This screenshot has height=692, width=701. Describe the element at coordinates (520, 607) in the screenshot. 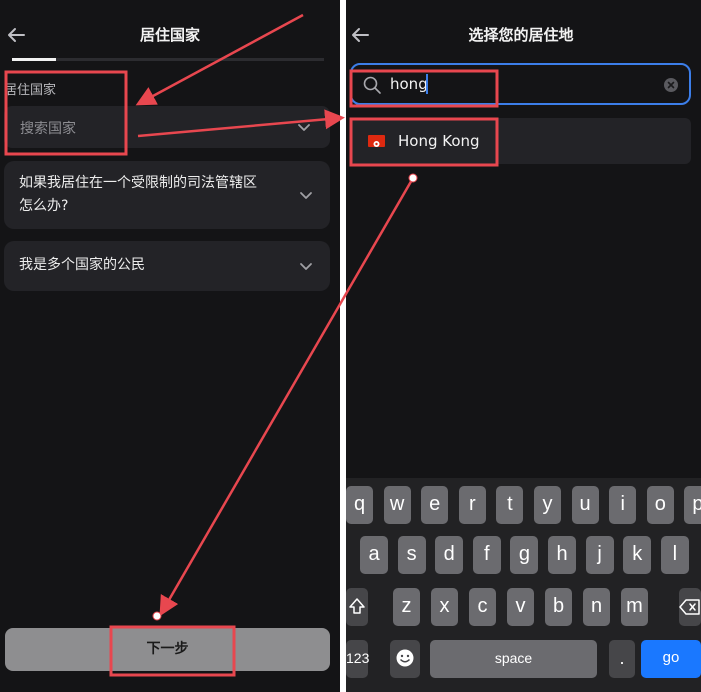

I see `key-v: v` at that location.